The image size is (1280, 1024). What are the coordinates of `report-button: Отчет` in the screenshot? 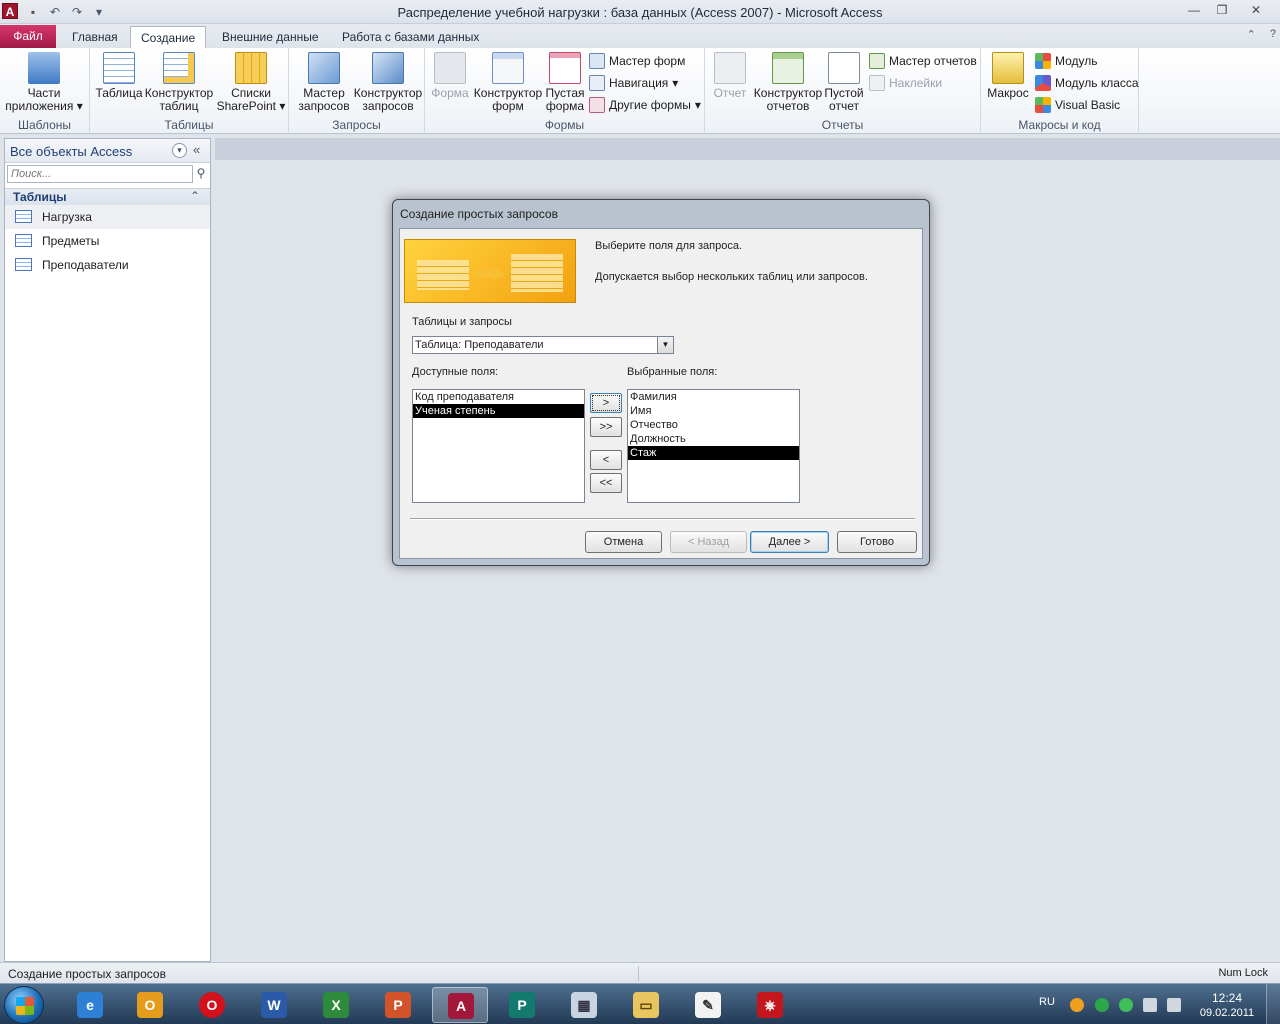 It's located at (730, 76).